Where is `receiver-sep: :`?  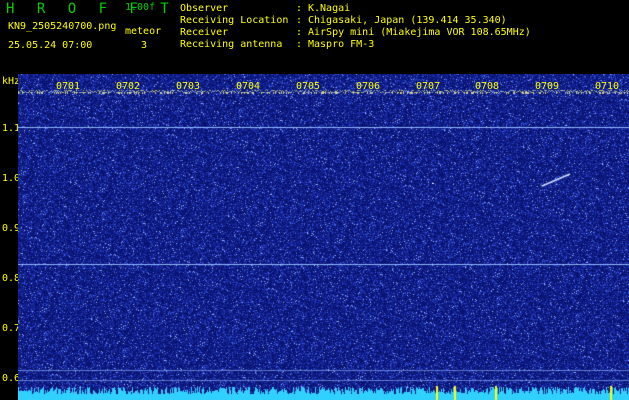 receiver-sep: : is located at coordinates (299, 32).